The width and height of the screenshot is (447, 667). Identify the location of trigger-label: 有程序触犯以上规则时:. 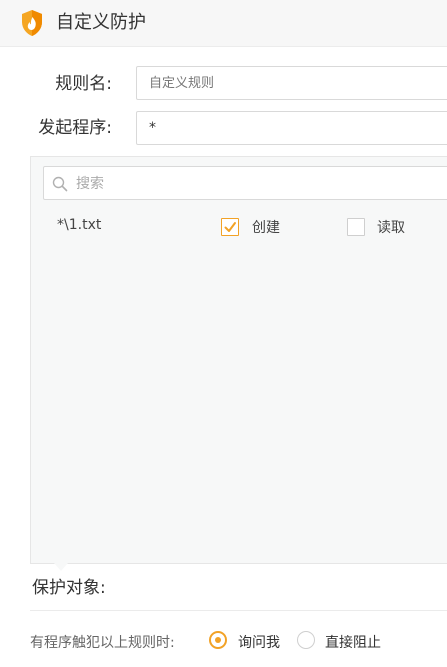
(102, 643).